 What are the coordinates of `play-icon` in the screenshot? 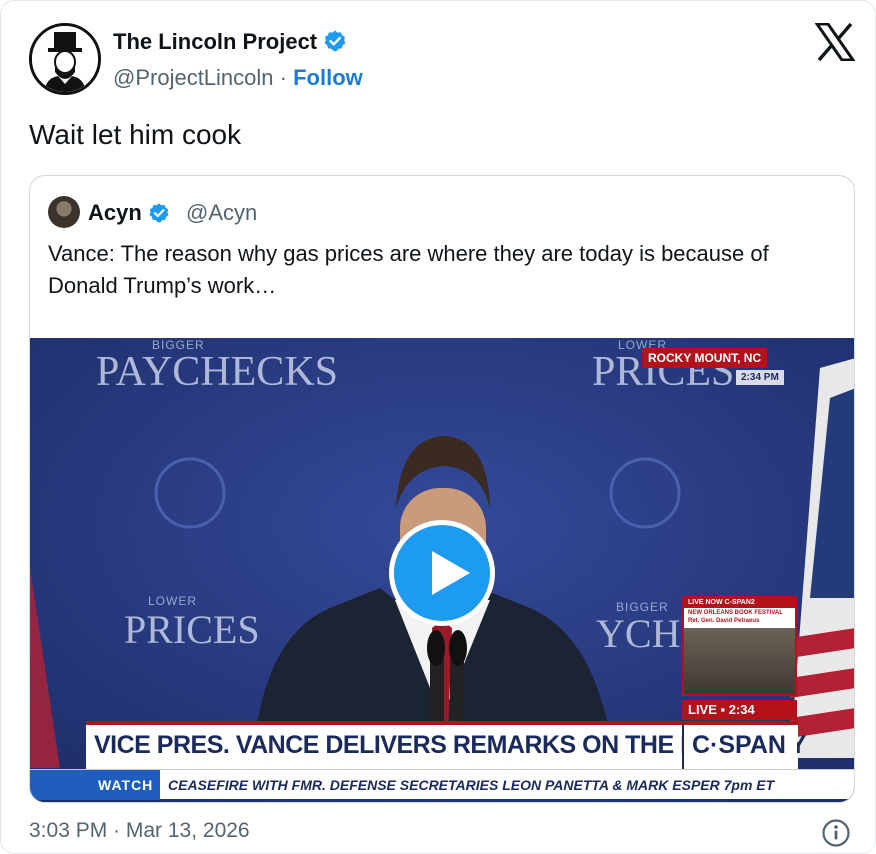 It's located at (442, 573).